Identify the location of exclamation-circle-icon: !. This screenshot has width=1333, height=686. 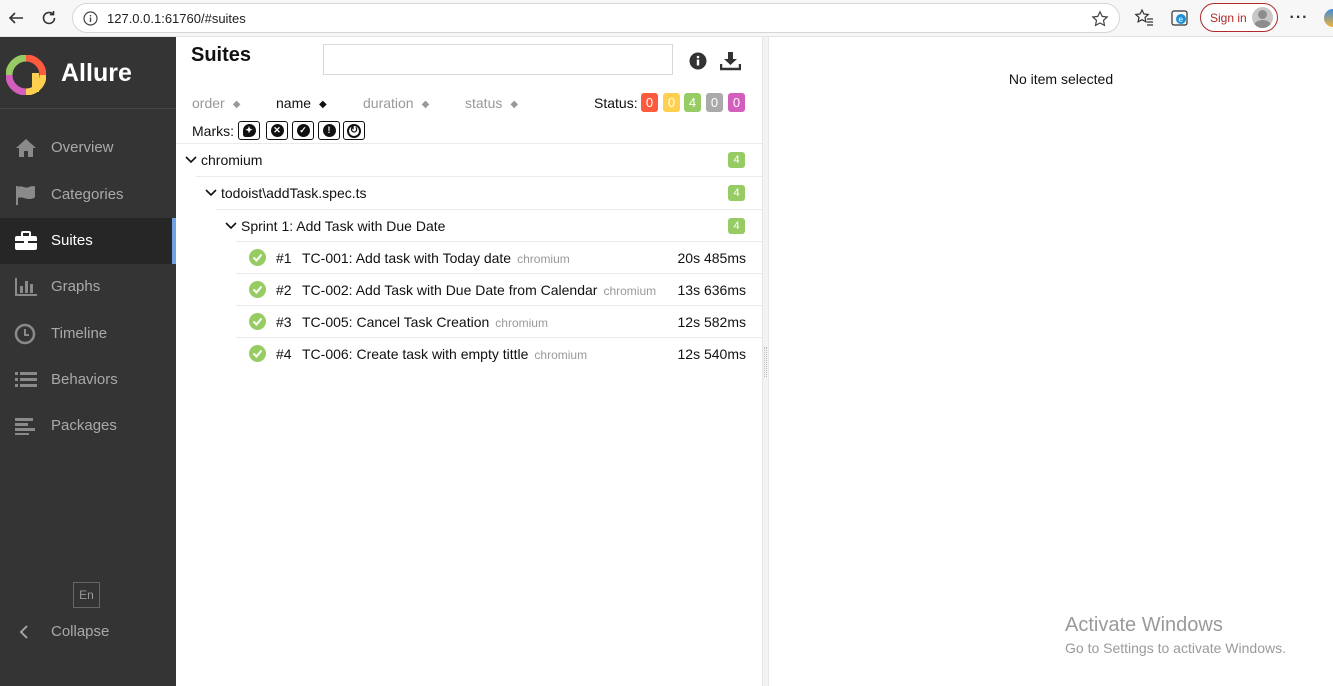
(329, 130).